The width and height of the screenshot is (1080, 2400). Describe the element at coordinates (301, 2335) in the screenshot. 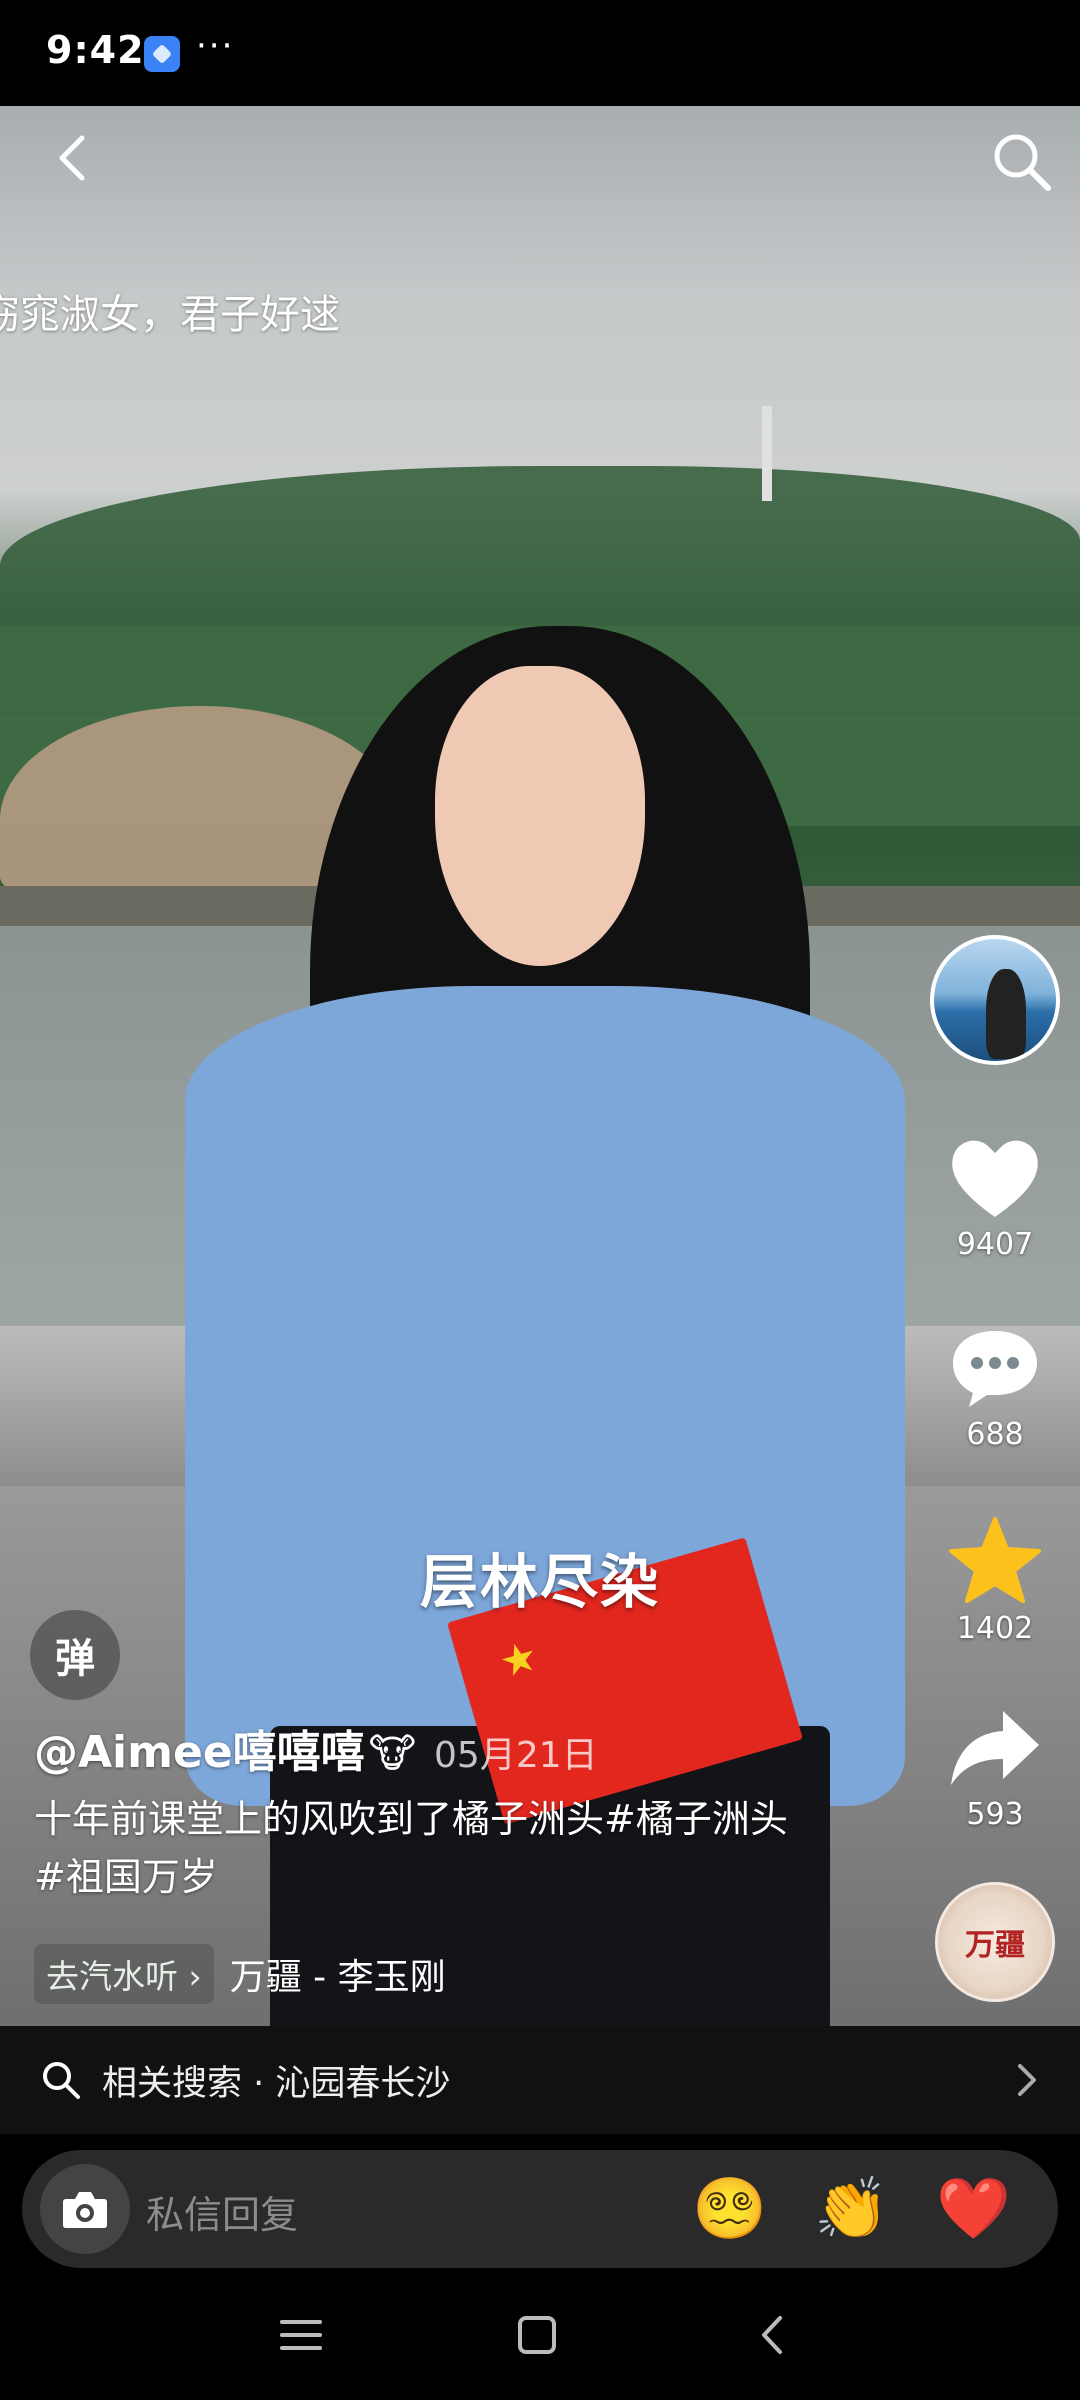

I see `menu-icon` at that location.